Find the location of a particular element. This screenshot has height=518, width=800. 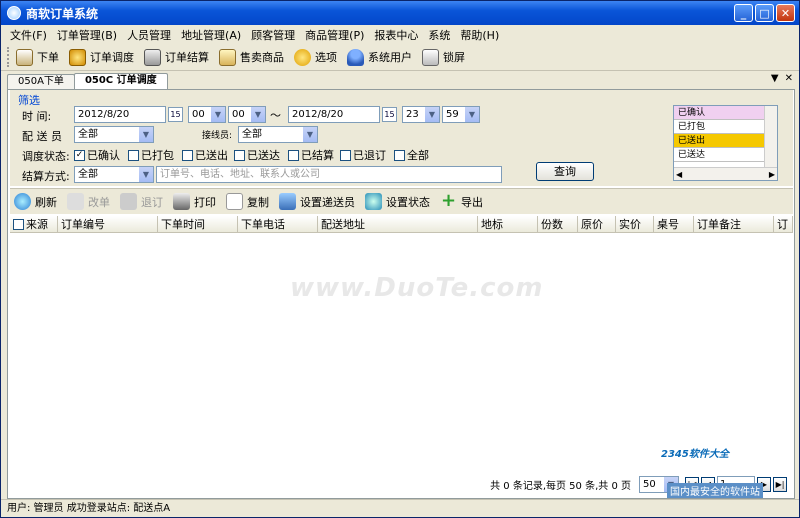

close-button: ✕ is located at coordinates (785, 13).